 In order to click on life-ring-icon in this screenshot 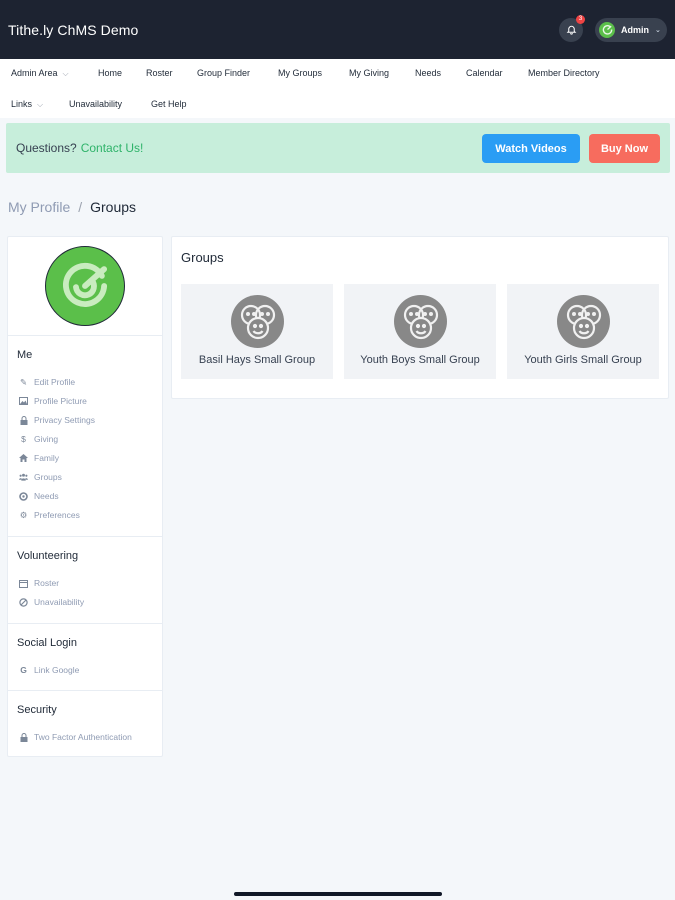, I will do `click(23, 496)`.